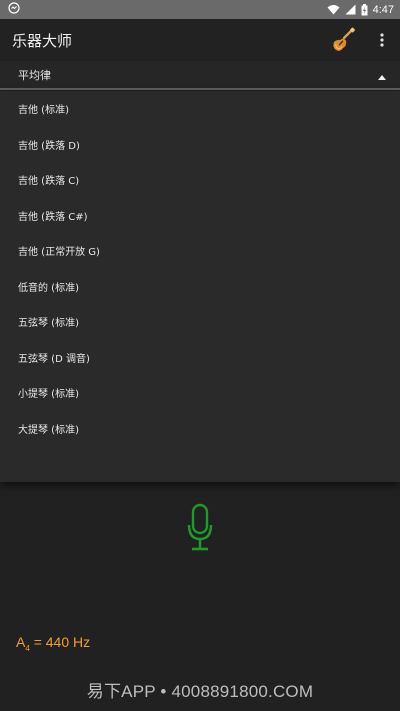  I want to click on list-bottom-padding, so click(200, 464).